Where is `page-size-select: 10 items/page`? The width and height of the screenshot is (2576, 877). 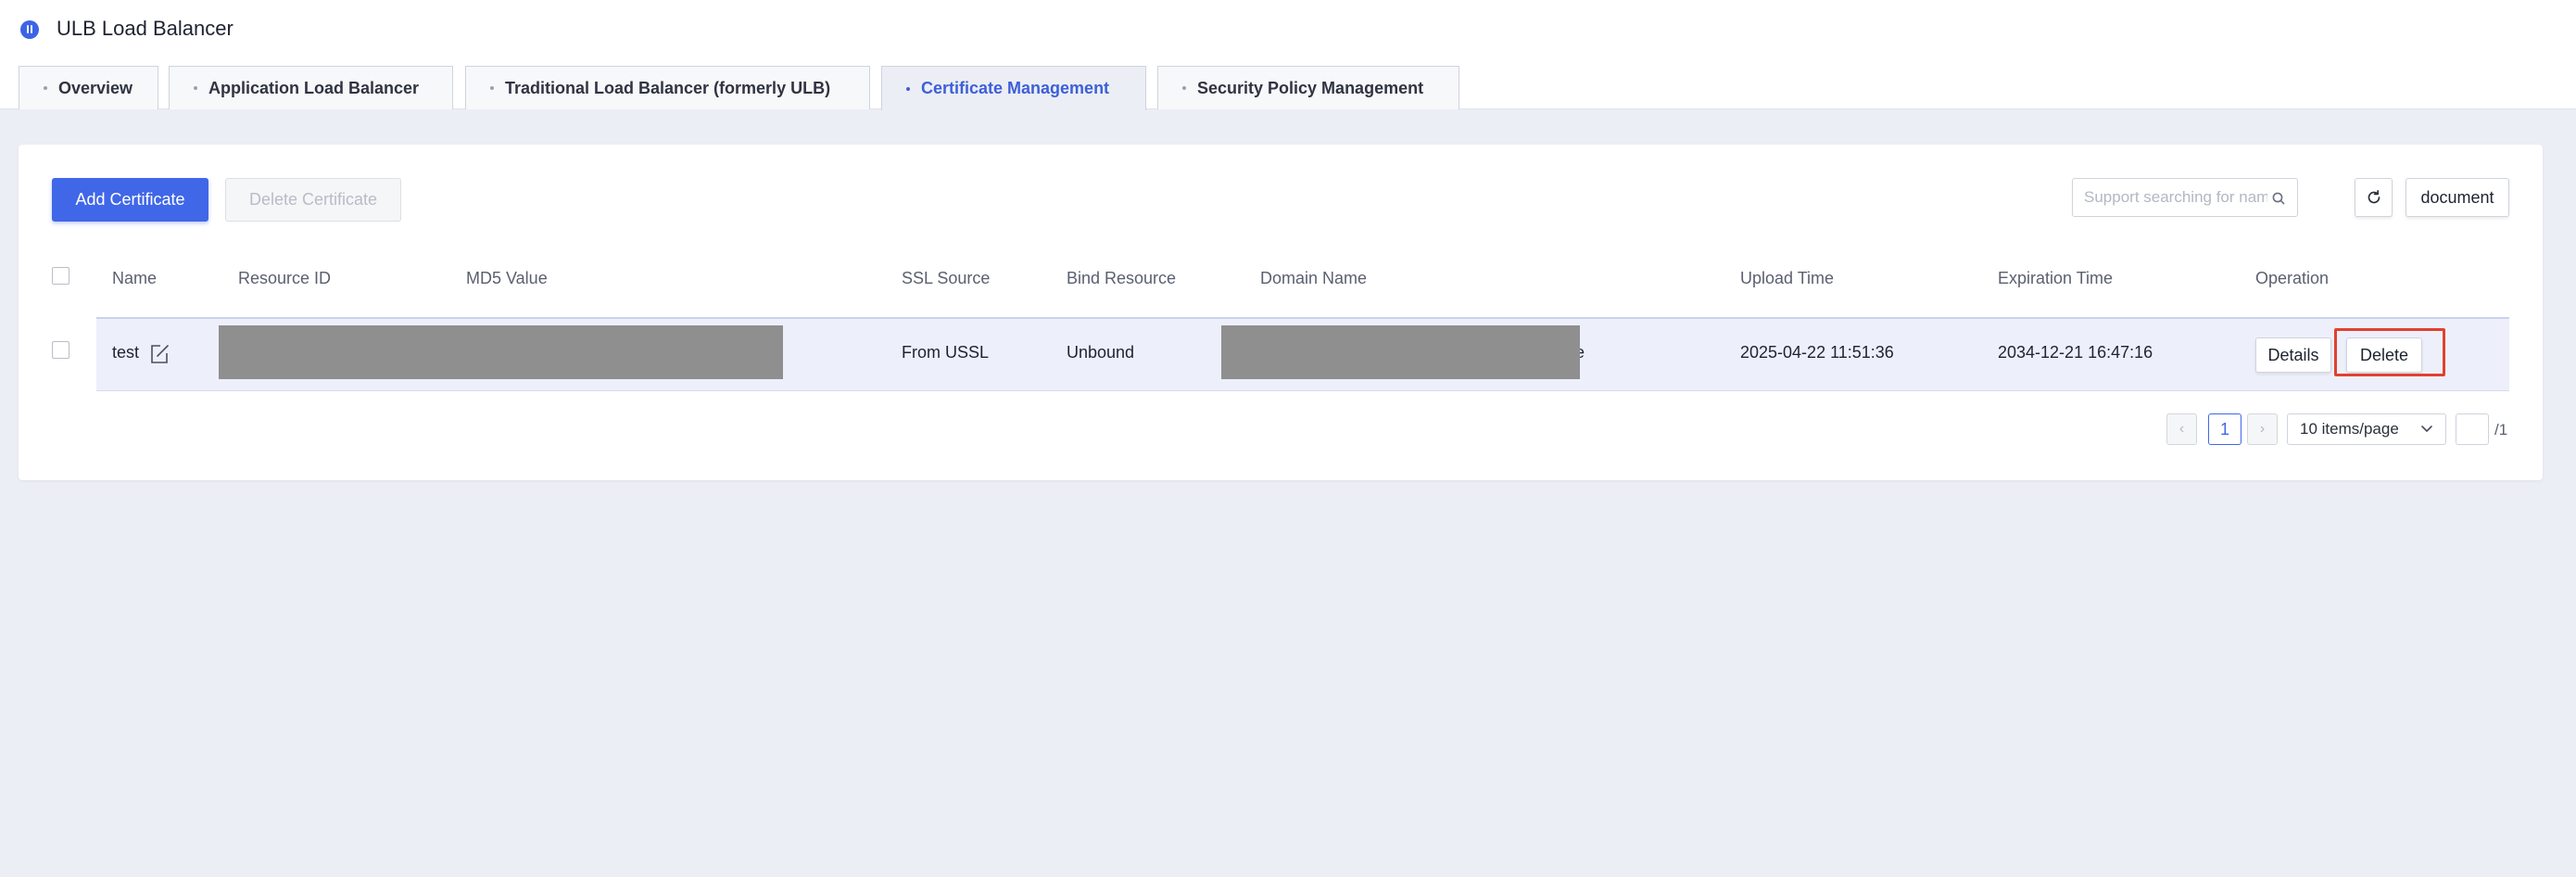
page-size-select: 10 items/page is located at coordinates (2366, 429).